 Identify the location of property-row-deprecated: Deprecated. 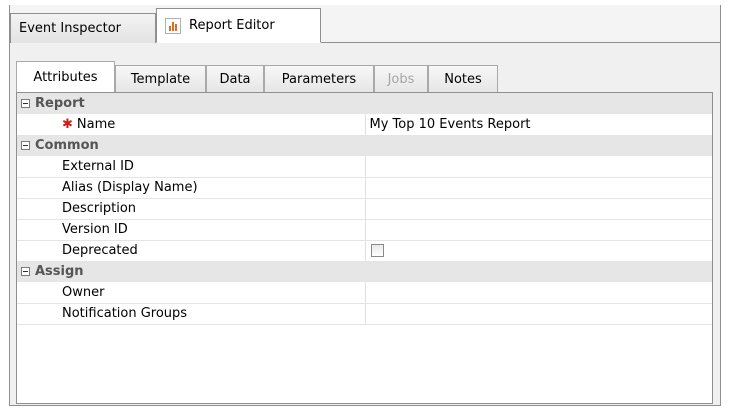
(364, 251).